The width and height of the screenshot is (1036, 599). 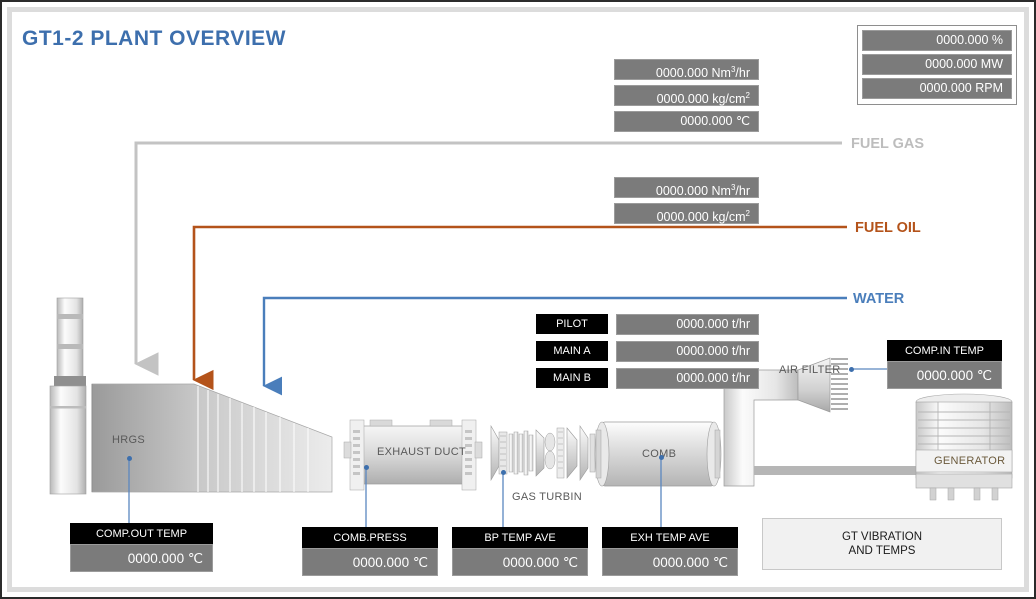 What do you see at coordinates (129, 458) in the screenshot?
I see `hrgs-tap-dot` at bounding box center [129, 458].